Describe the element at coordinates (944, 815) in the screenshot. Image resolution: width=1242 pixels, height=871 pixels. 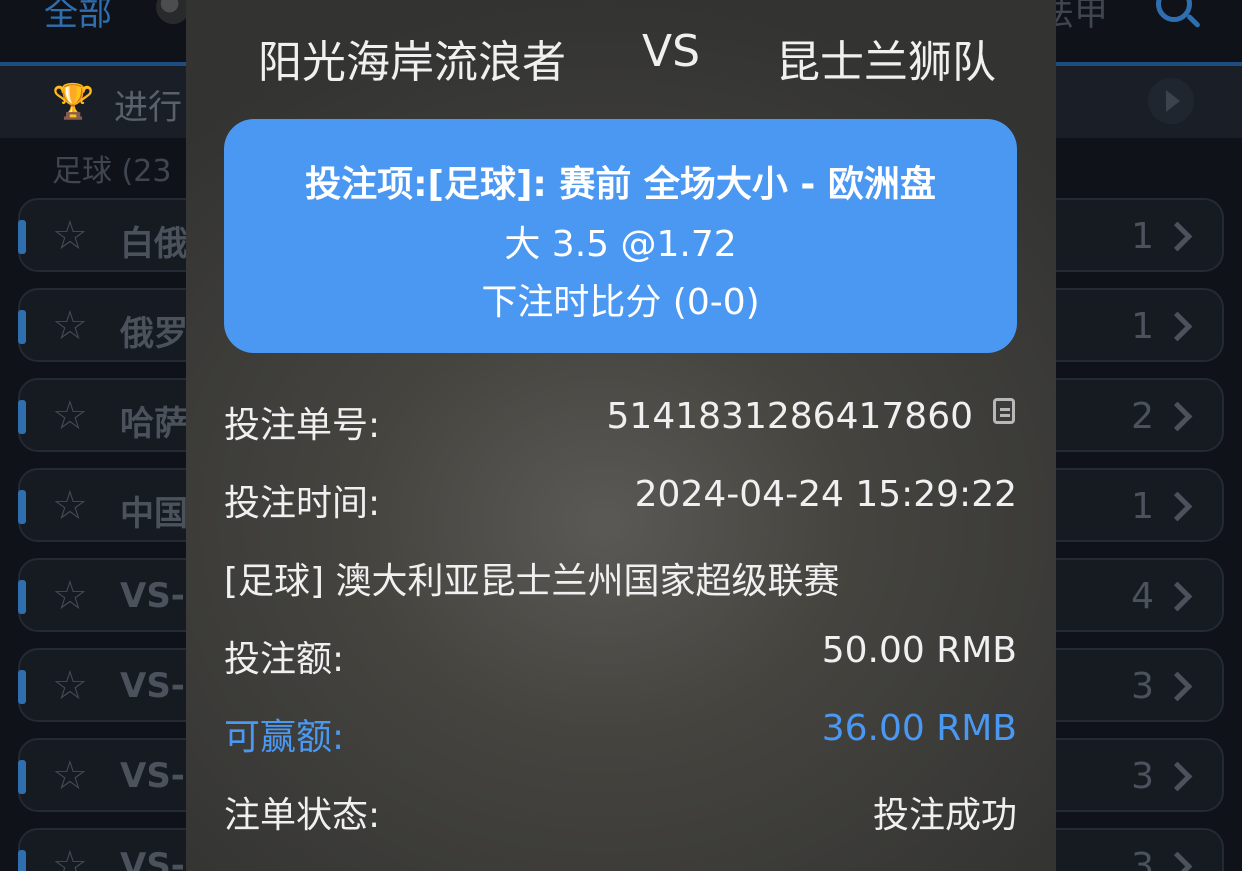
I see `bet-status-value: 投注成功` at that location.